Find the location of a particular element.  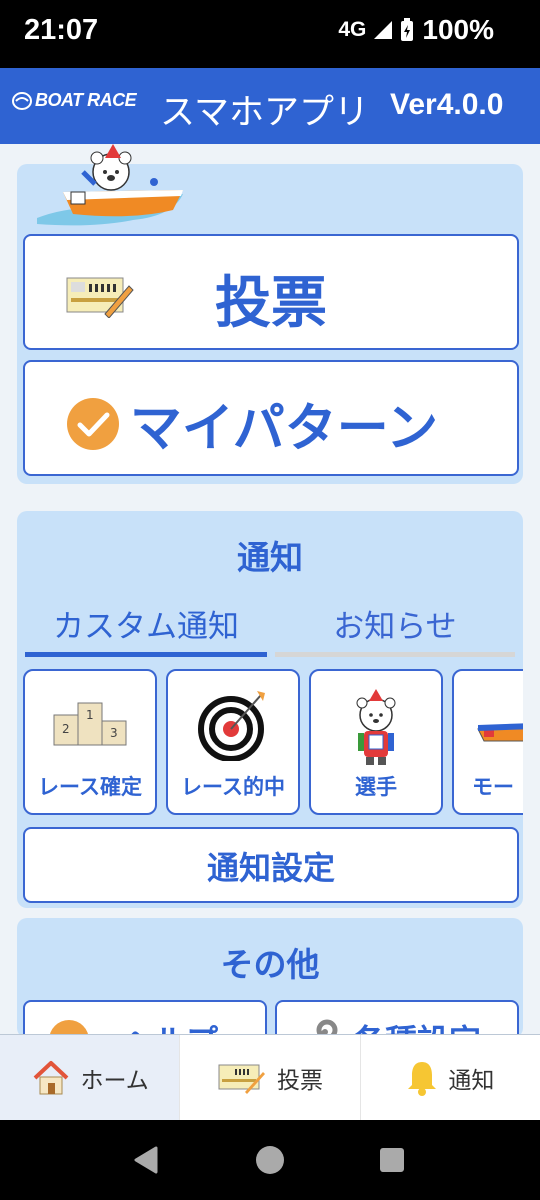

tab-news-label: お知らせ is located at coordinates (395, 627).